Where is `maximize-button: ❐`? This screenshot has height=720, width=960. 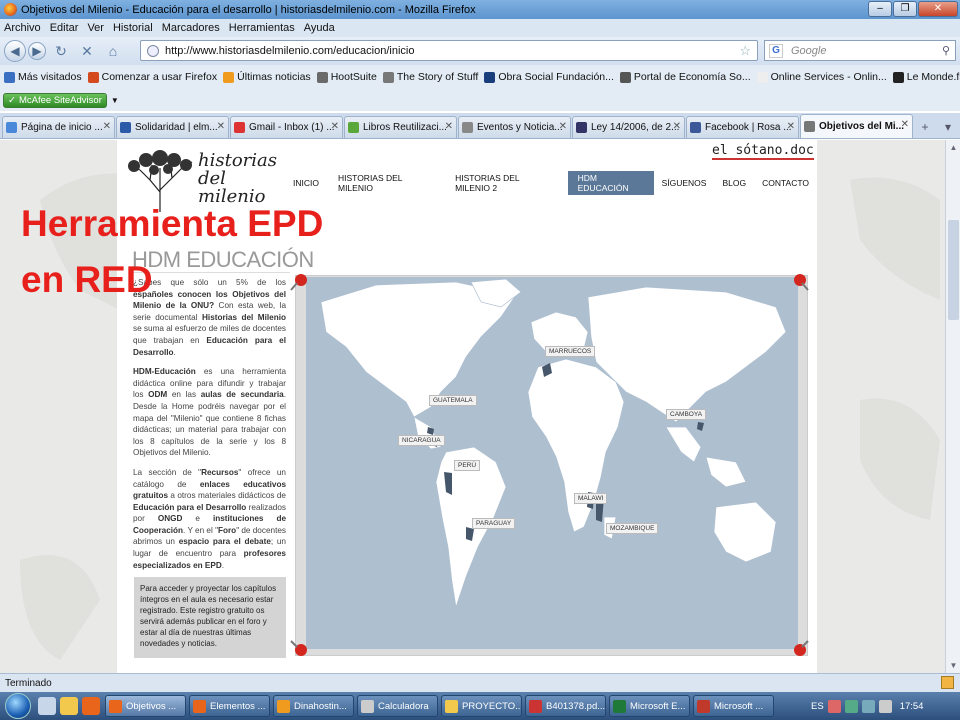 maximize-button: ❐ is located at coordinates (905, 9).